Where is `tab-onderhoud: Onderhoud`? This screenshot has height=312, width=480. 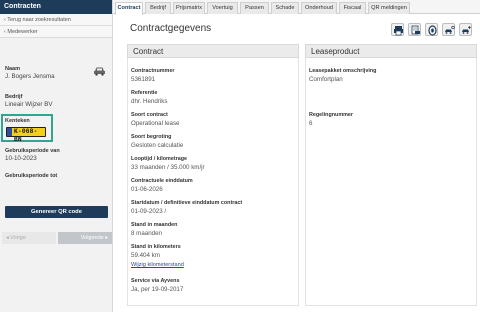 tab-onderhoud: Onderhoud is located at coordinates (319, 8).